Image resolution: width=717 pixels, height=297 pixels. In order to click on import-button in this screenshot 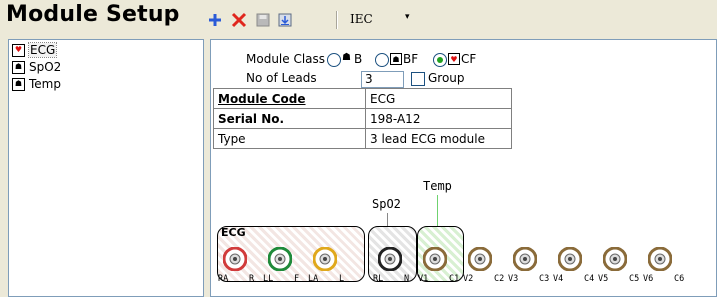, I will do `click(285, 20)`.